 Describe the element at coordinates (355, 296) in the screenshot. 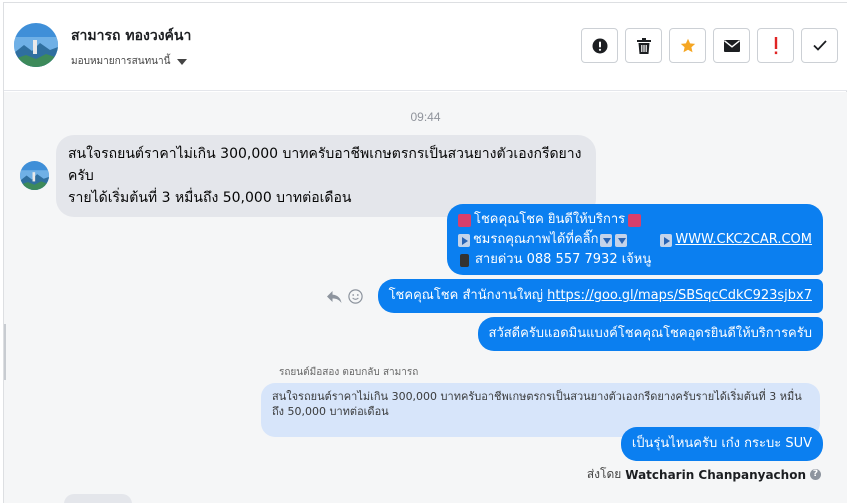

I see `react-emoji-icon` at that location.